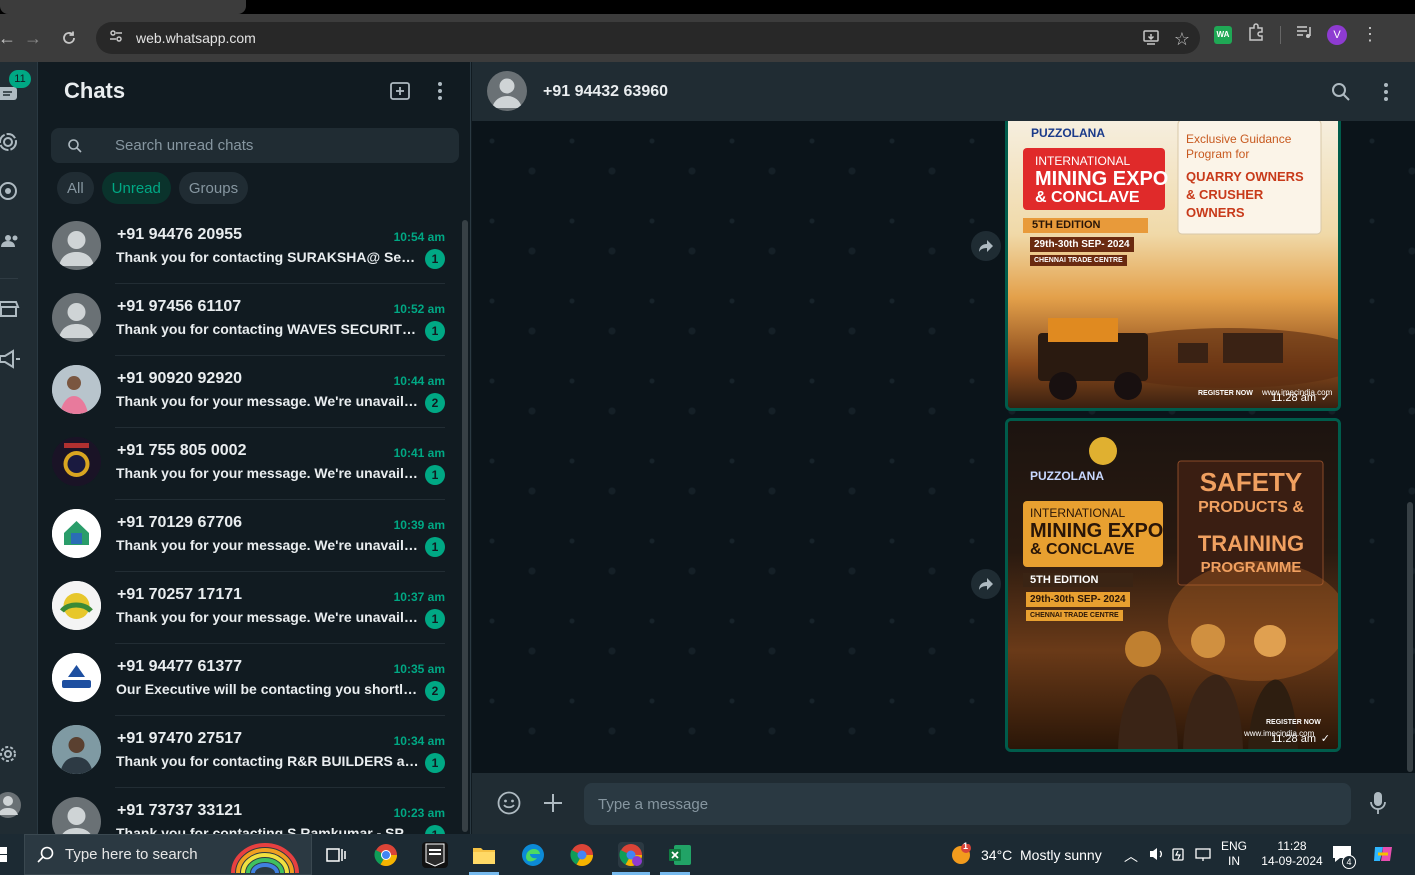  Describe the element at coordinates (966, 846) in the screenshot. I see `weather-badge: 1` at that location.